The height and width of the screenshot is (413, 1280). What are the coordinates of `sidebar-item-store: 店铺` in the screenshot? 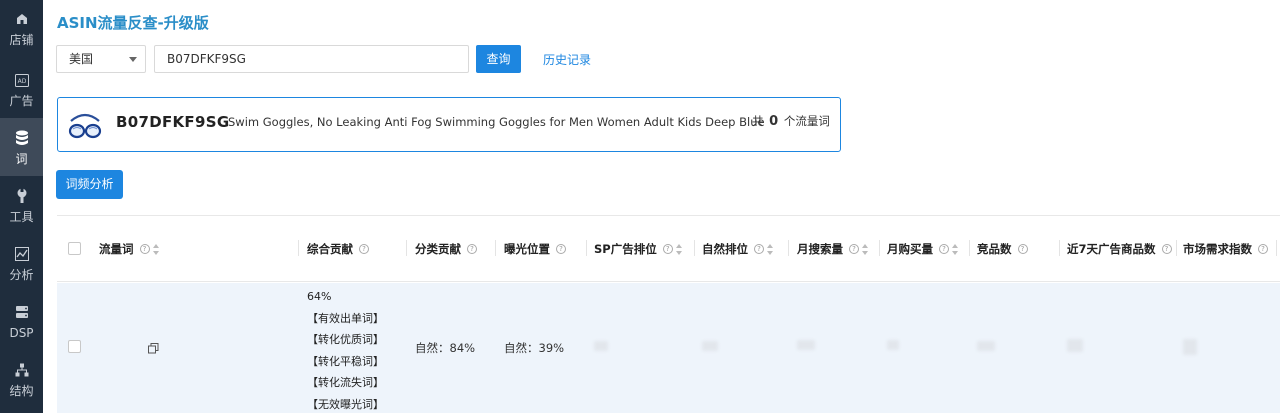 It's located at (21, 28).